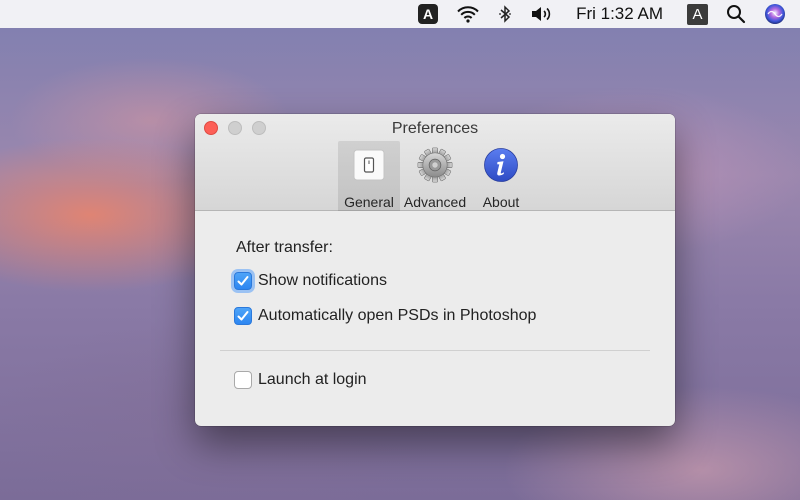  I want to click on bluetooth-icon, so click(505, 14).